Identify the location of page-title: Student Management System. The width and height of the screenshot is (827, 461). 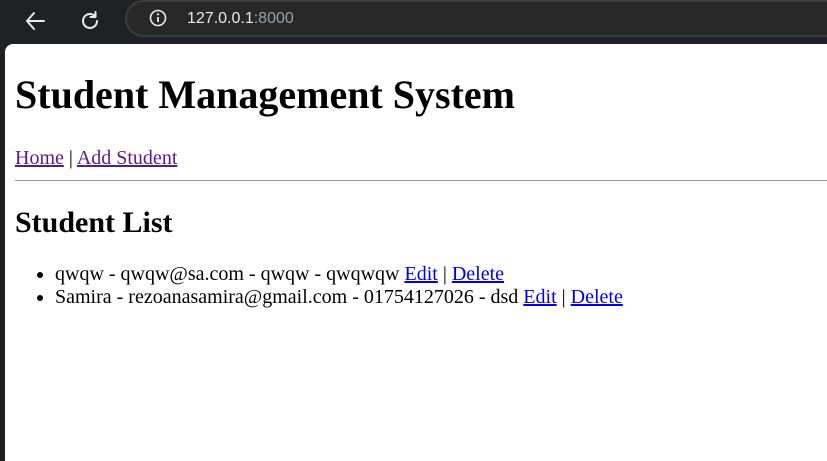
(265, 94).